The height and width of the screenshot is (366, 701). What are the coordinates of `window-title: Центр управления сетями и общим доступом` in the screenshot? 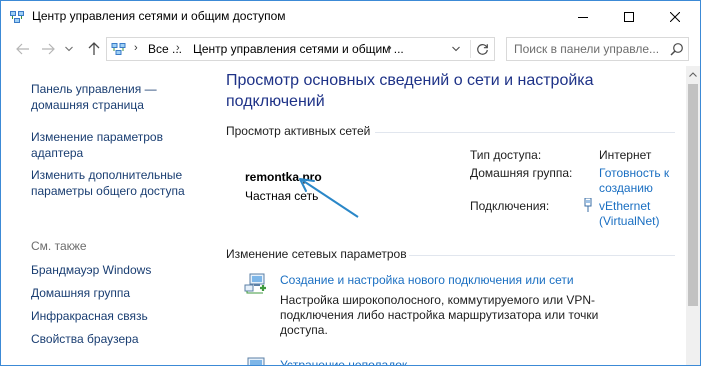 It's located at (159, 16).